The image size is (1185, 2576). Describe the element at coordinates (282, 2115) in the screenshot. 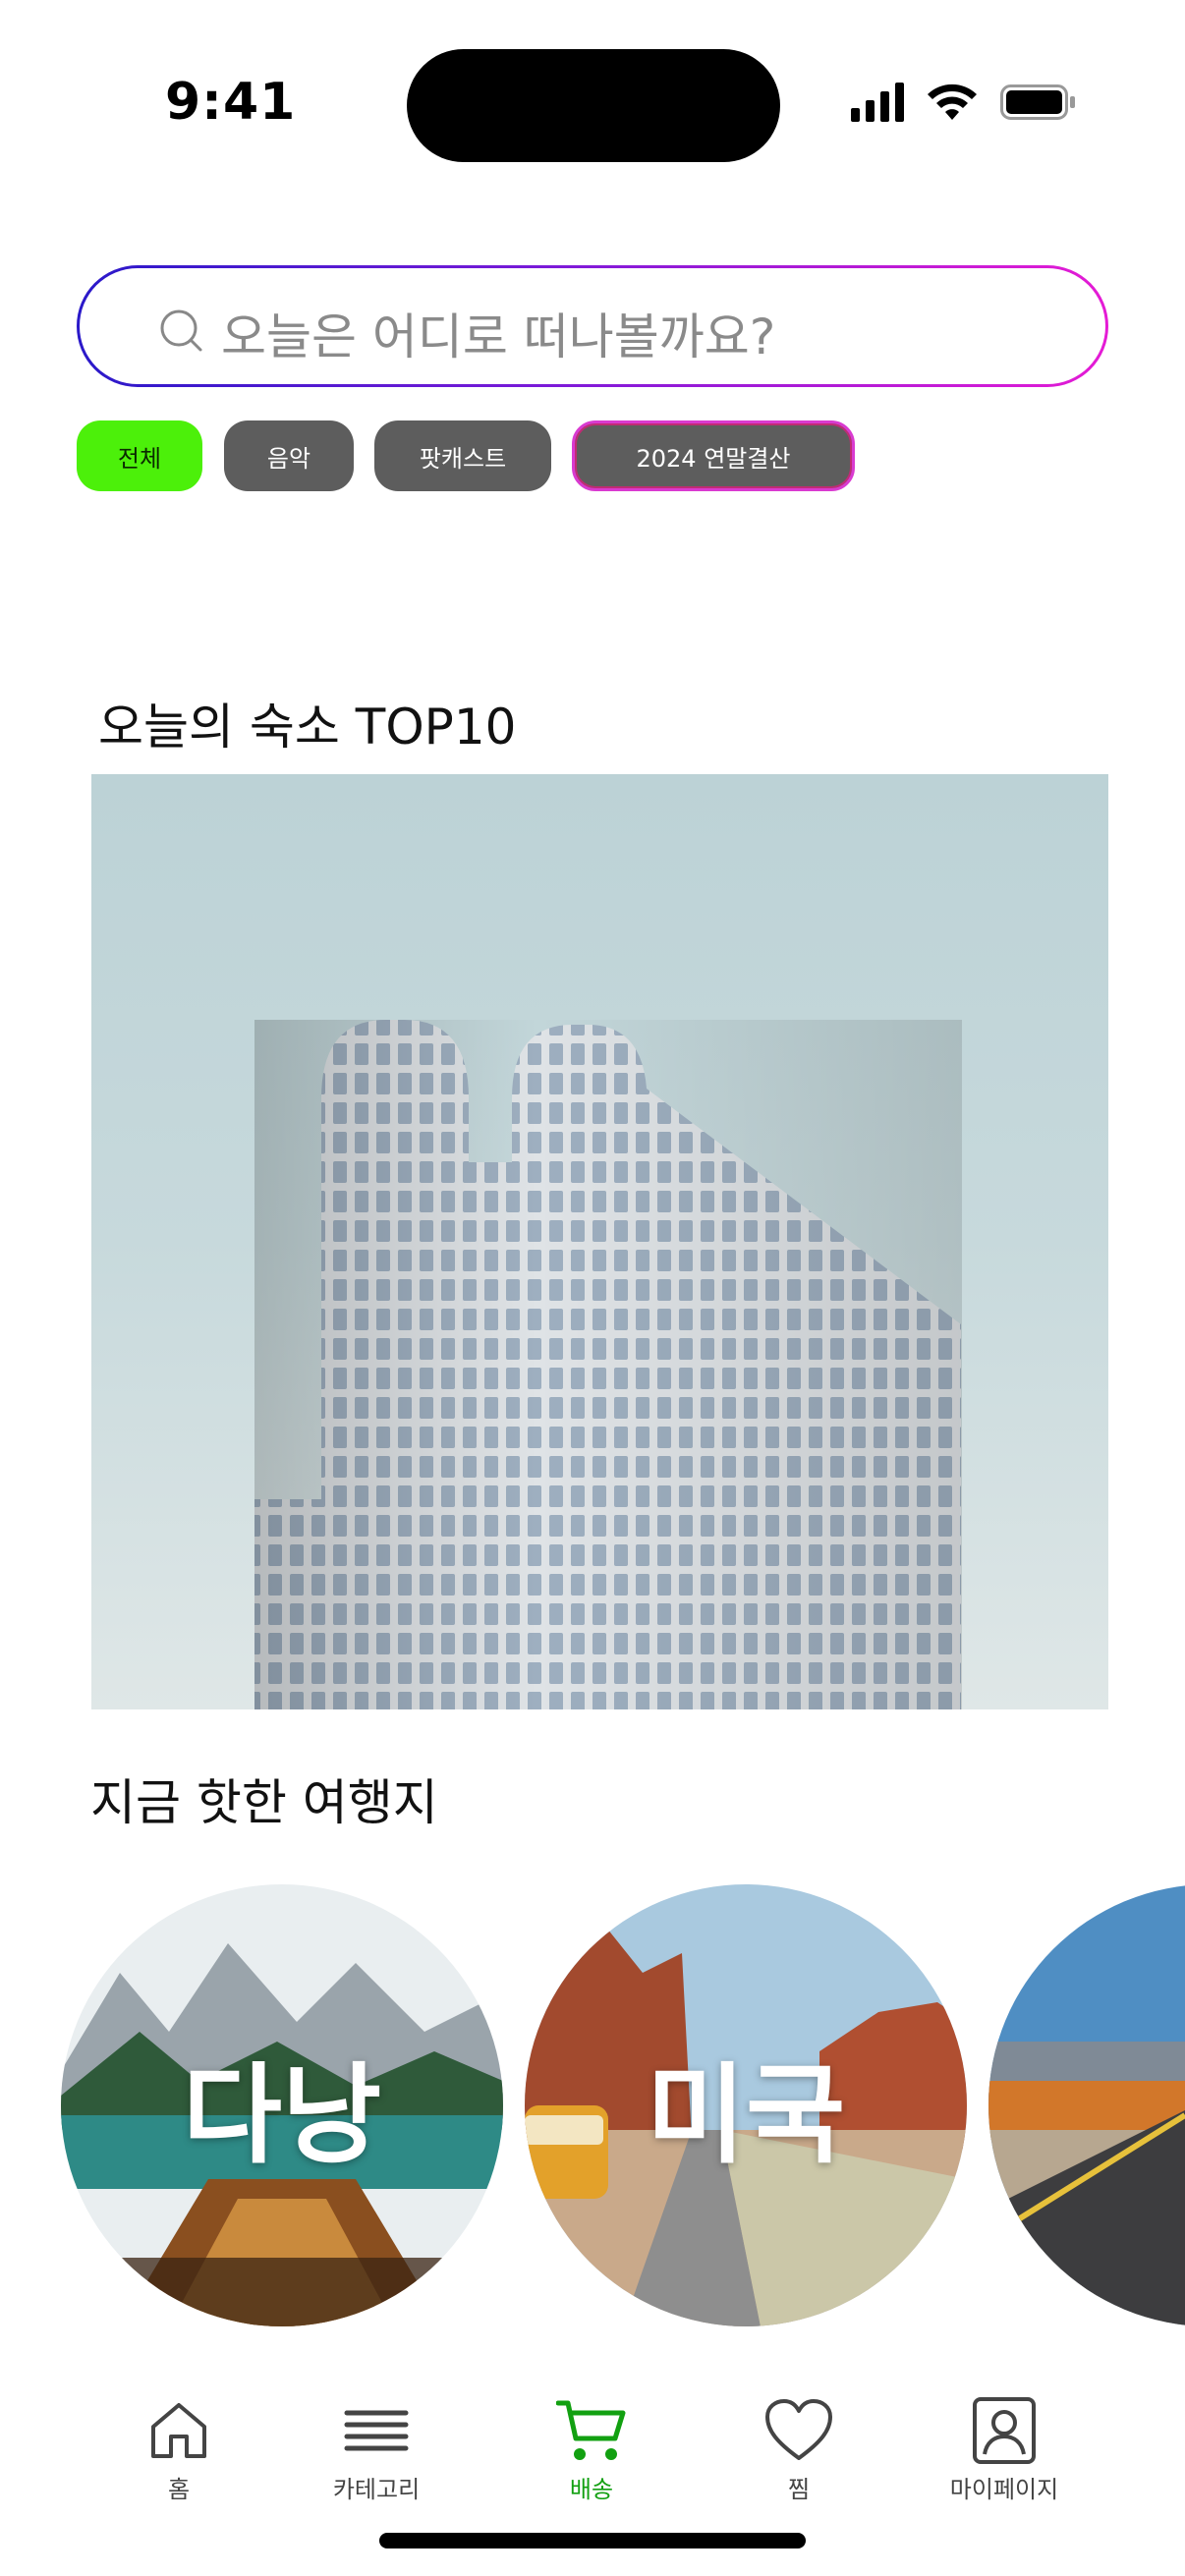

I see `destination-name: 다낭` at that location.